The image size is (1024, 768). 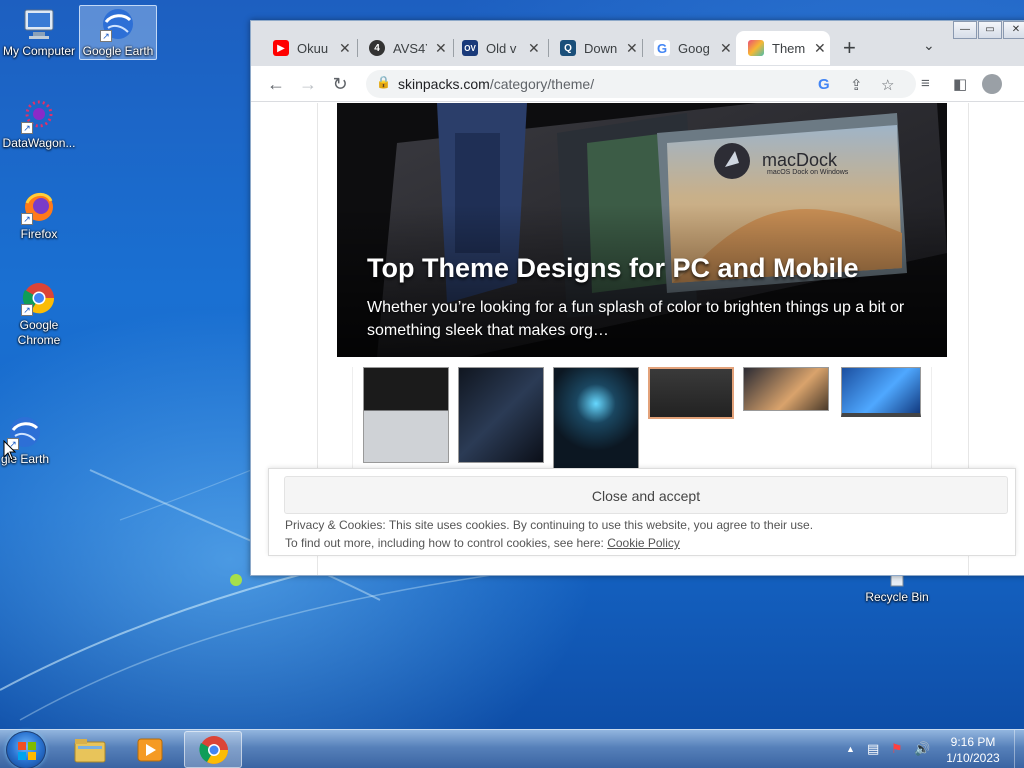 What do you see at coordinates (973, 758) in the screenshot?
I see `clock-date: 1/10/2023` at bounding box center [973, 758].